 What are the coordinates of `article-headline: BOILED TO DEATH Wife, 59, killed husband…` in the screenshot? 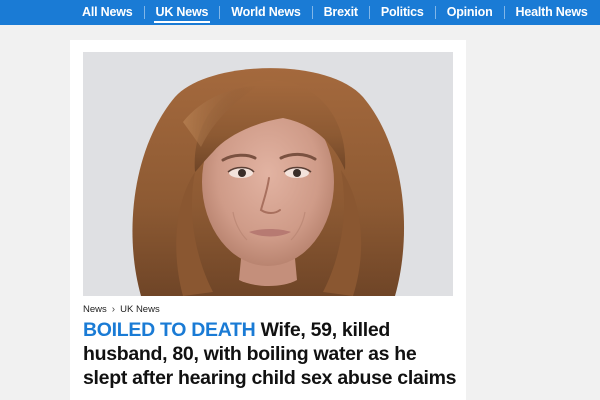 It's located at (273, 354).